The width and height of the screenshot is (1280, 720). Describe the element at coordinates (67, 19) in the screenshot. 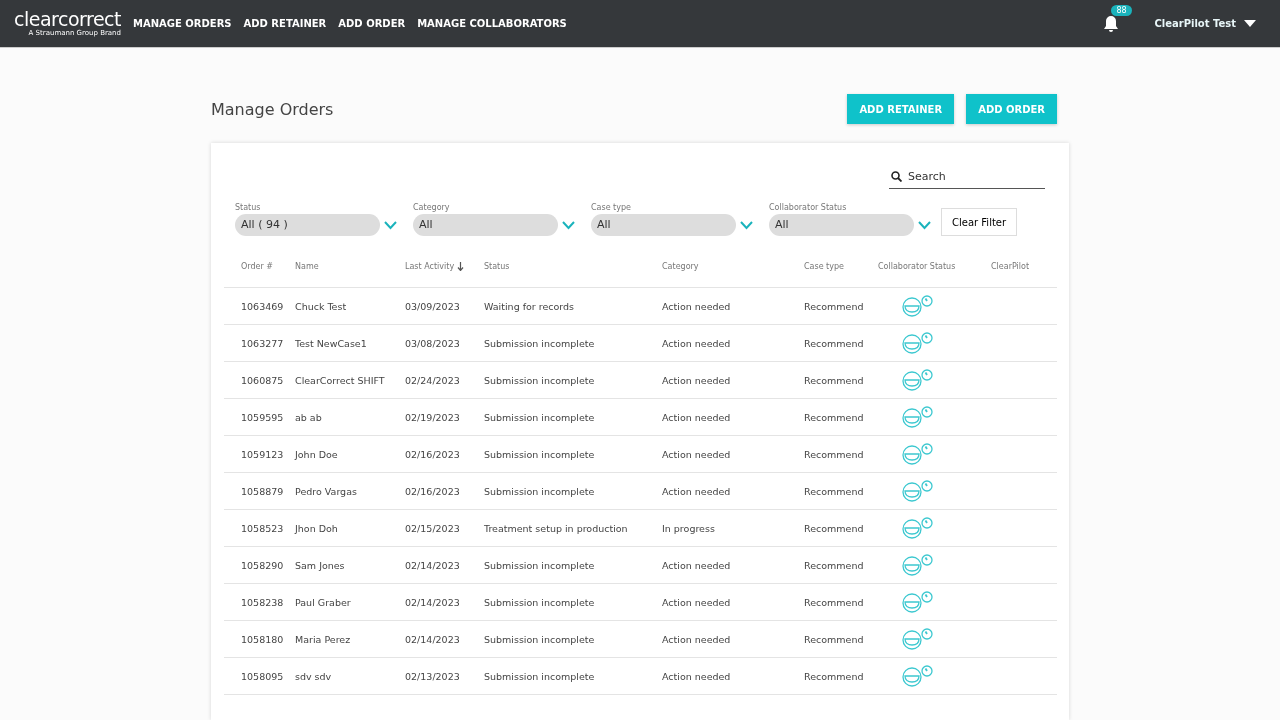

I see `brand-logo: clearcorrect` at that location.